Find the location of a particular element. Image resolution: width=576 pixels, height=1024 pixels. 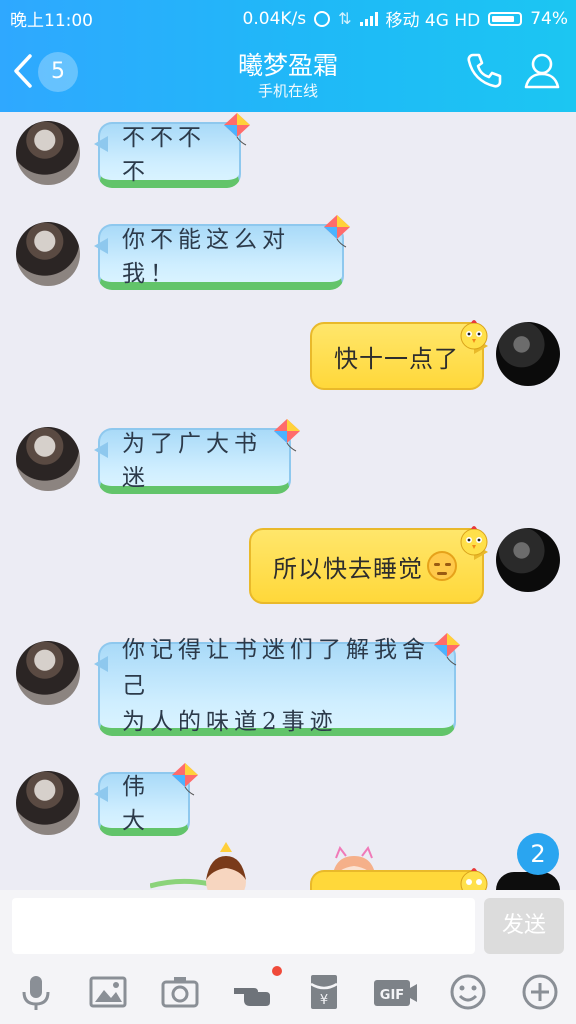

status-bar: 晚上11:00 0.04K/s ⇅ 移动 4G HD 74% is located at coordinates (288, 16).